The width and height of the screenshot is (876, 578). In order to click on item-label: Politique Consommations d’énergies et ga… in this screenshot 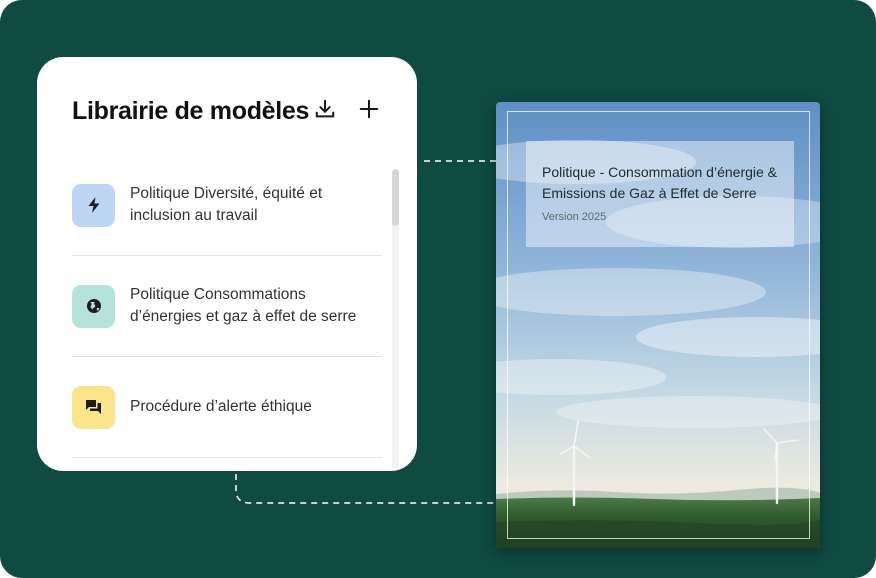, I will do `click(243, 305)`.